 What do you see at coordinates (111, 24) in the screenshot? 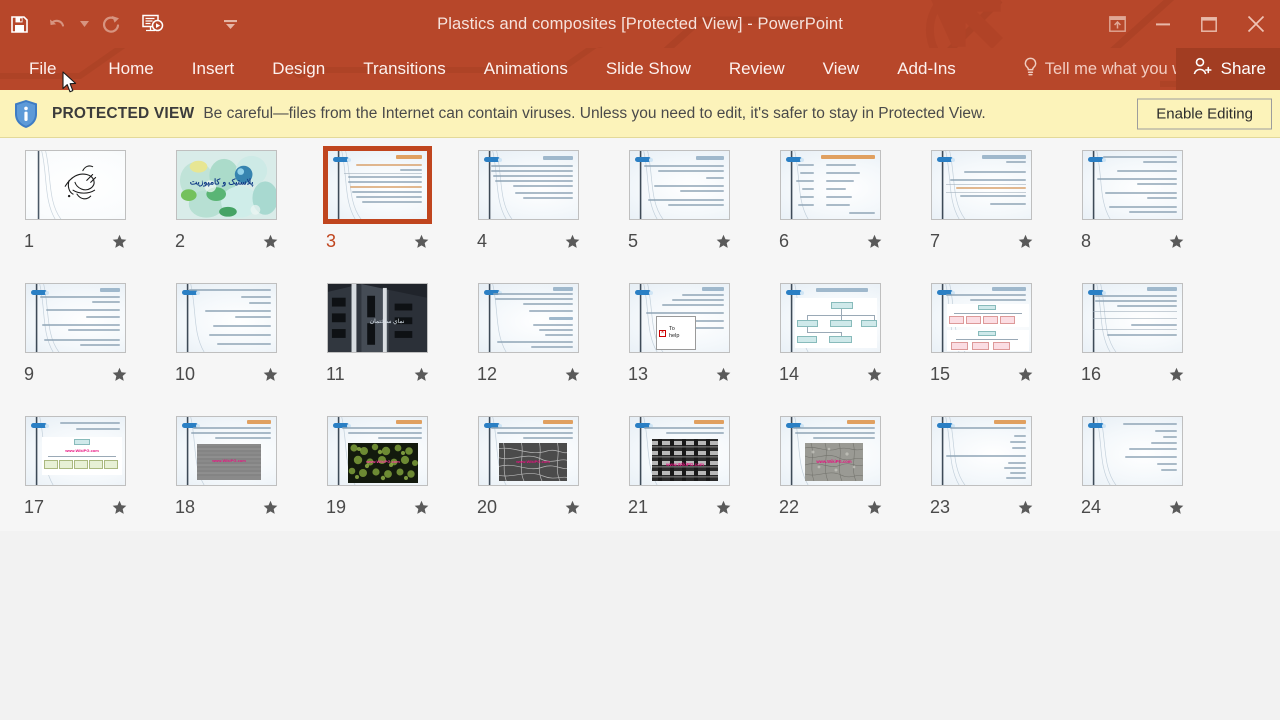
I see `redo-icon` at bounding box center [111, 24].